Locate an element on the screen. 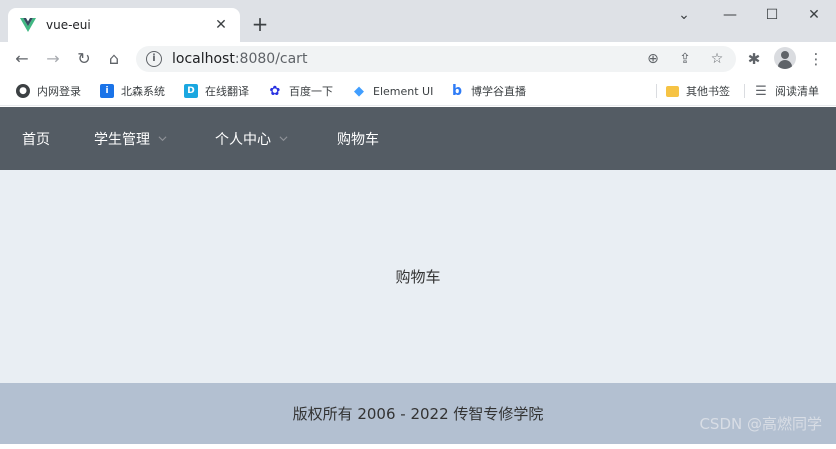 This screenshot has height=449, width=836. bookmark-item: i 北森系统 is located at coordinates (132, 91).